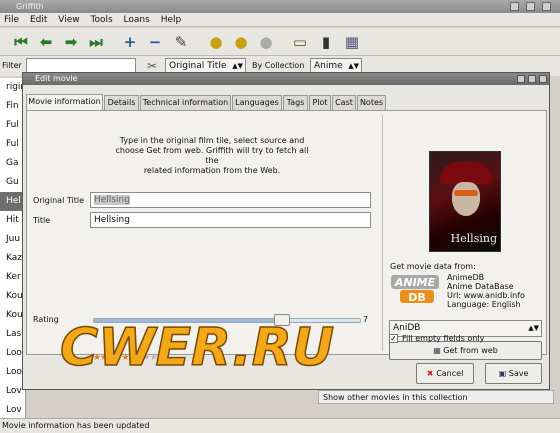  What do you see at coordinates (433, 266) in the screenshot?
I see `get-data-label: Get movie data from:` at bounding box center [433, 266].